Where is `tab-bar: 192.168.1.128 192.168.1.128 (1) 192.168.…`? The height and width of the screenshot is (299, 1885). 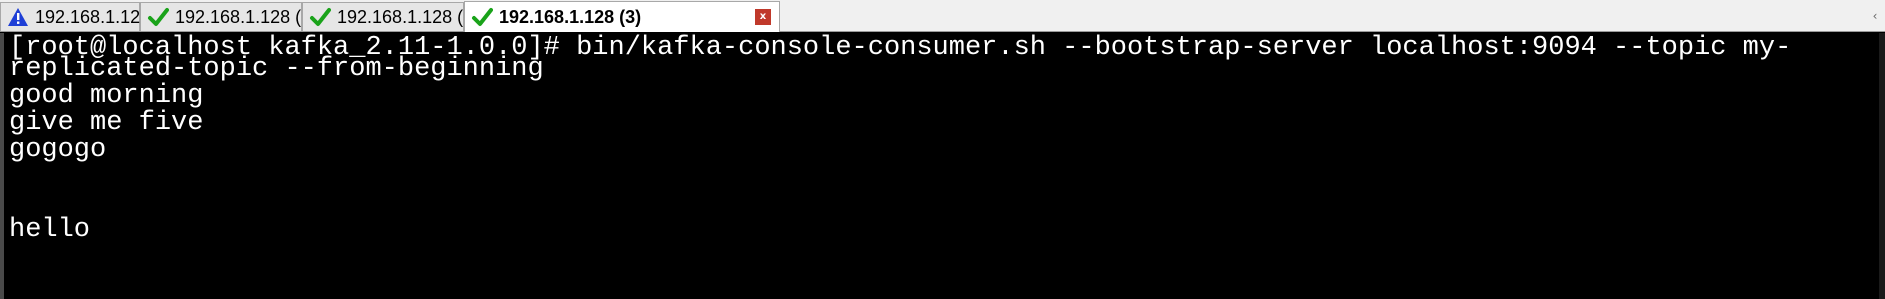
tab-bar: 192.168.1.128 192.168.1.128 (1) 192.168.… is located at coordinates (942, 16).